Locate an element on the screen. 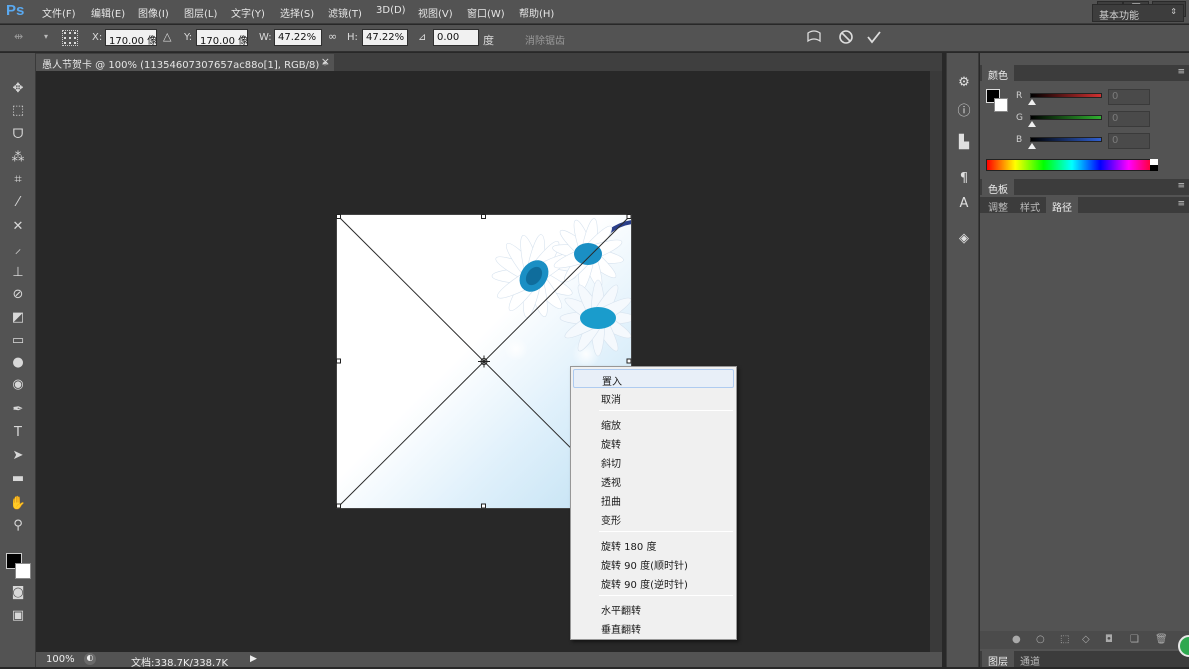 This screenshot has width=1189, height=669. hand-tool-icon: ✋ is located at coordinates (18, 504).